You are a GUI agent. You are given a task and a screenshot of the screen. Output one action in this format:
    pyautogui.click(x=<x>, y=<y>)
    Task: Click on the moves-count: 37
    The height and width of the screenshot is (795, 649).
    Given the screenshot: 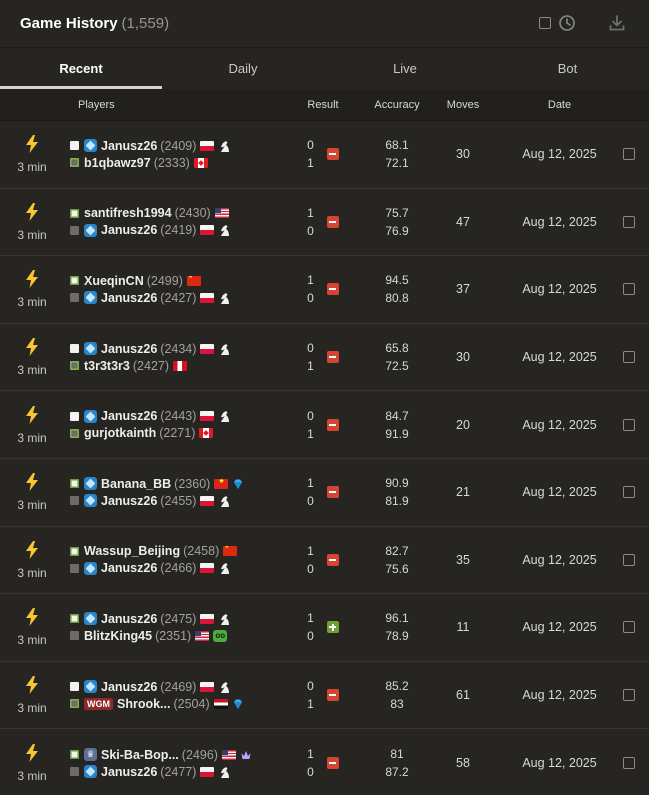 What is the action you would take?
    pyautogui.click(x=463, y=289)
    